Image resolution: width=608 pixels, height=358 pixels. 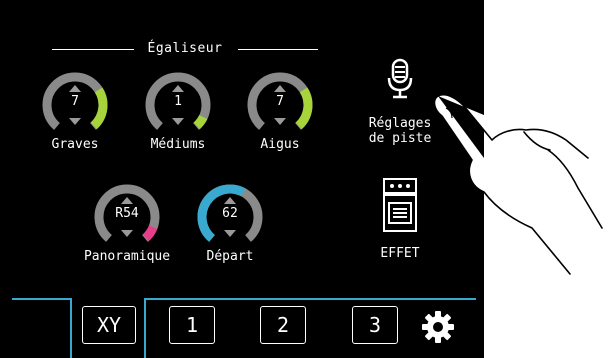 I want to click on knob-value: 62, so click(x=230, y=213).